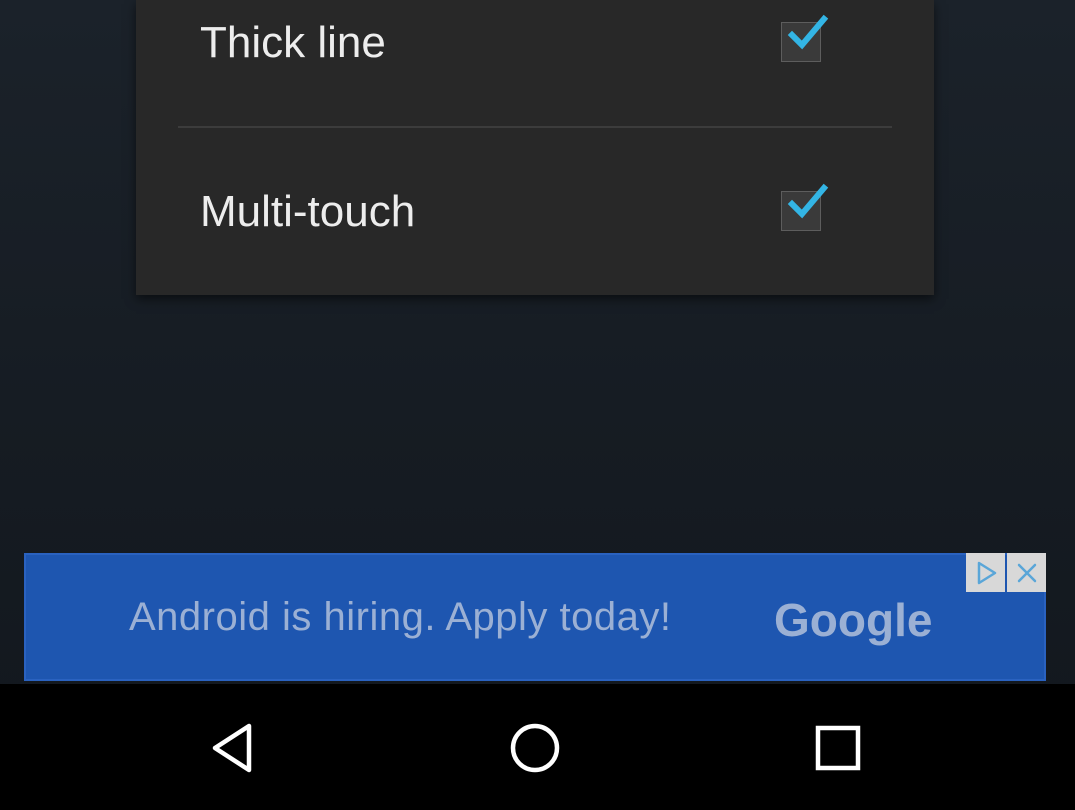 Image resolution: width=1075 pixels, height=810 pixels. Describe the element at coordinates (535, 127) in the screenshot. I see `divider` at that location.